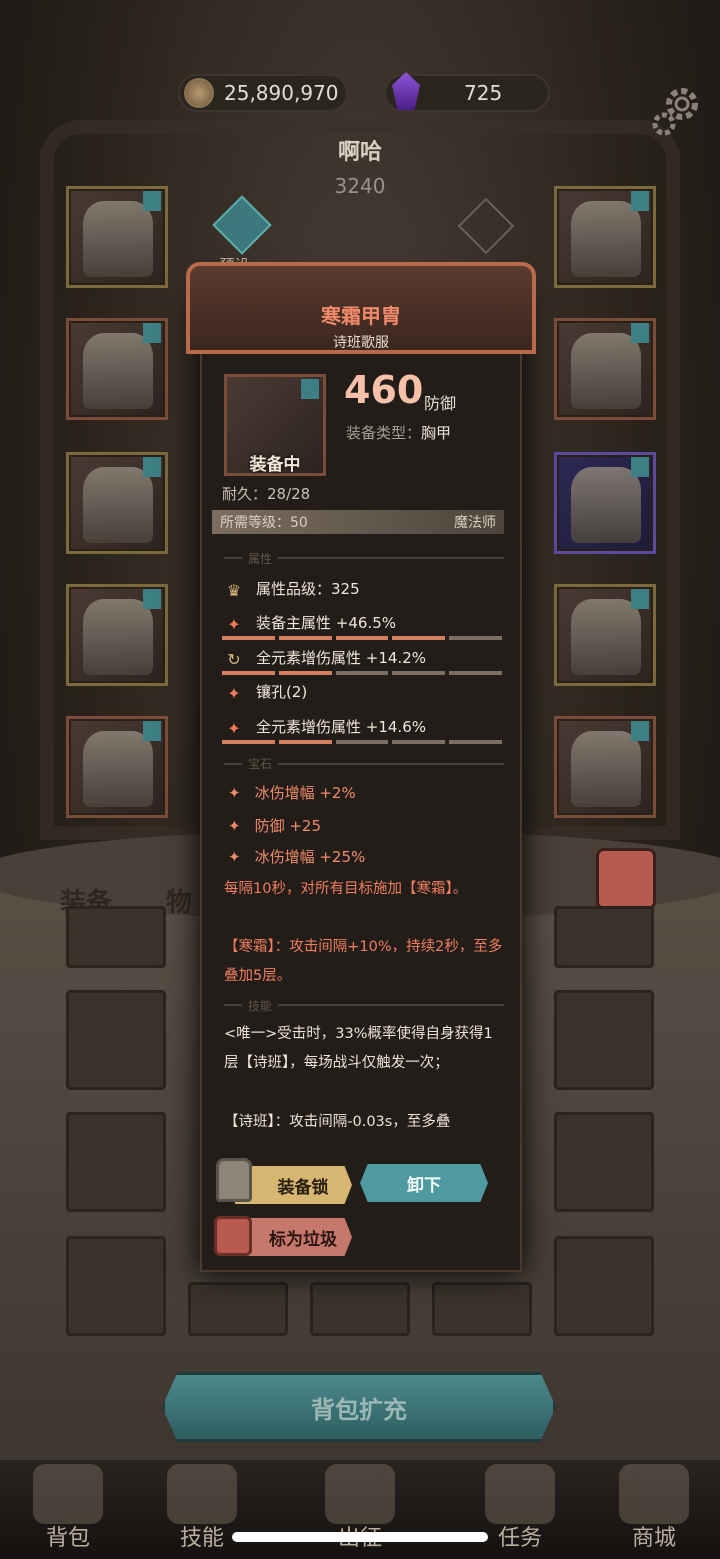  I want to click on required-level: 所需等级：50, so click(264, 523).